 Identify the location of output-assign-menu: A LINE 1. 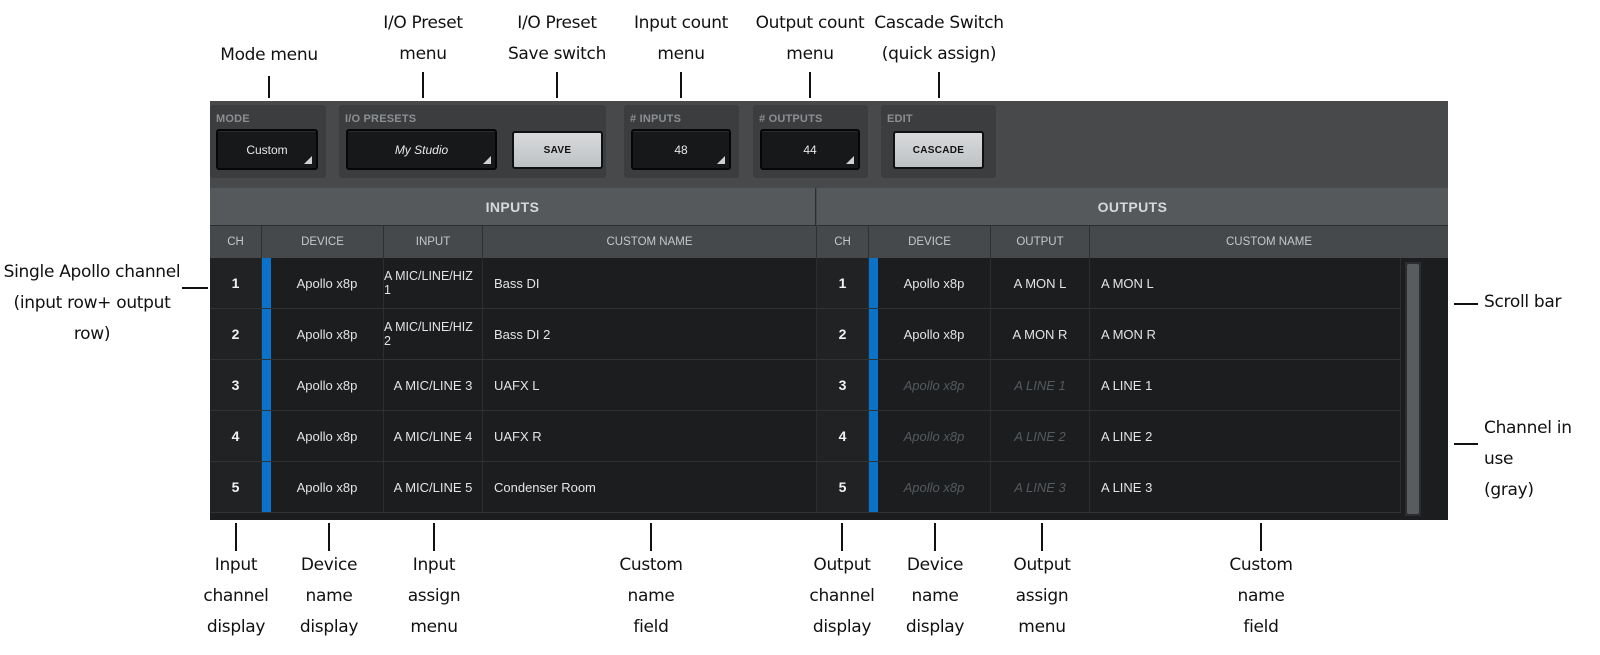
(1040, 385).